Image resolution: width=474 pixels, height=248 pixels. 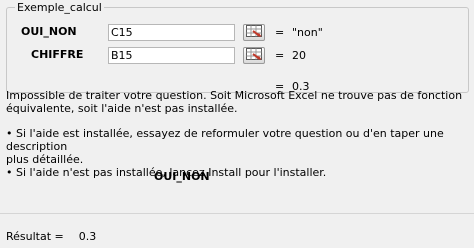 I want to click on argument-name-heading: OUI_NON, so click(x=182, y=176).